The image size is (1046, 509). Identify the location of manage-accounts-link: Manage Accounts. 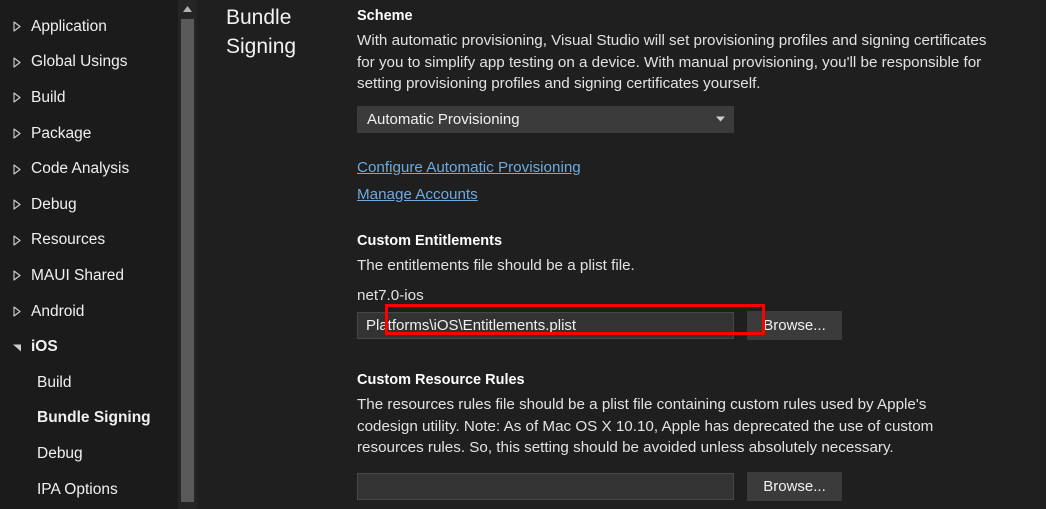
(417, 194).